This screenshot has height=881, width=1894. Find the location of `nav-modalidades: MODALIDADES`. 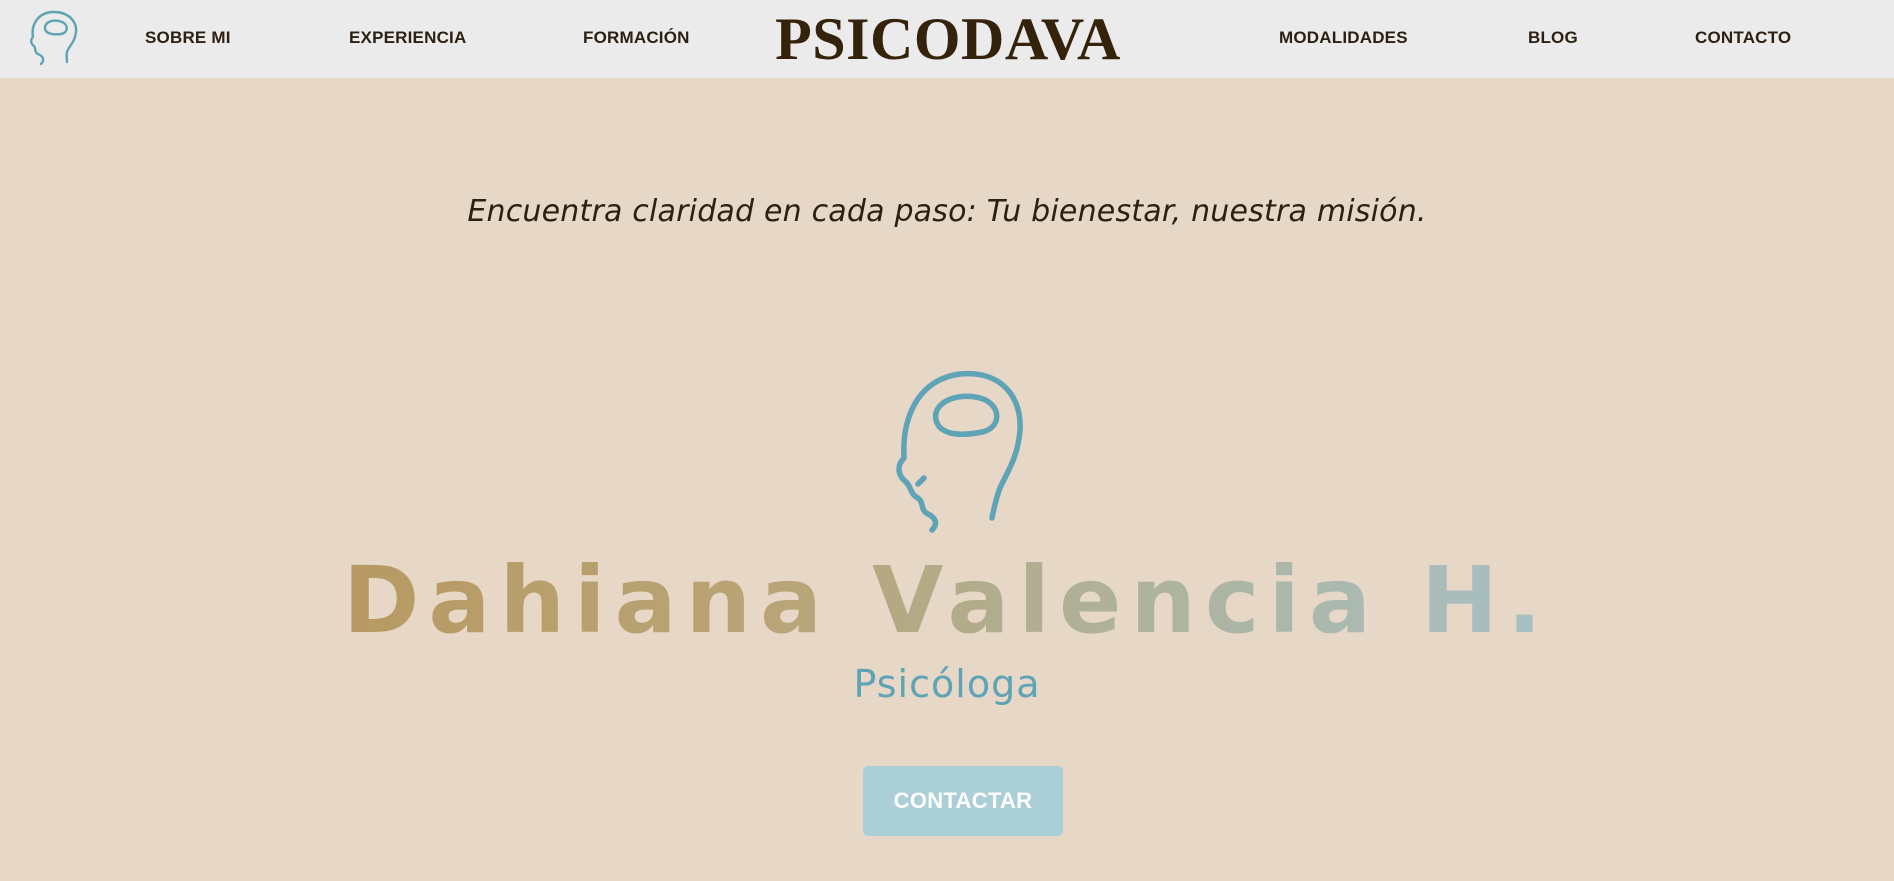

nav-modalidades: MODALIDADES is located at coordinates (1343, 38).